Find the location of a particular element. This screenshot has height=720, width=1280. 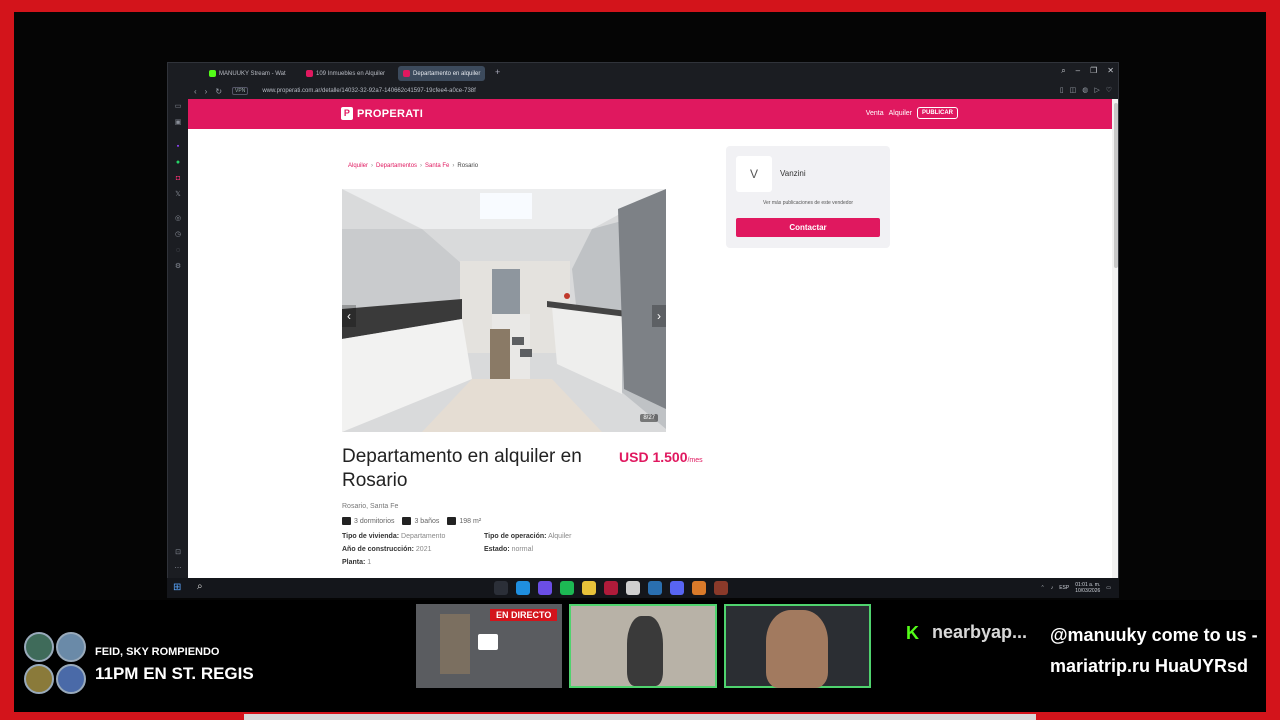

x-icon: 𝕏 is located at coordinates (178, 195).